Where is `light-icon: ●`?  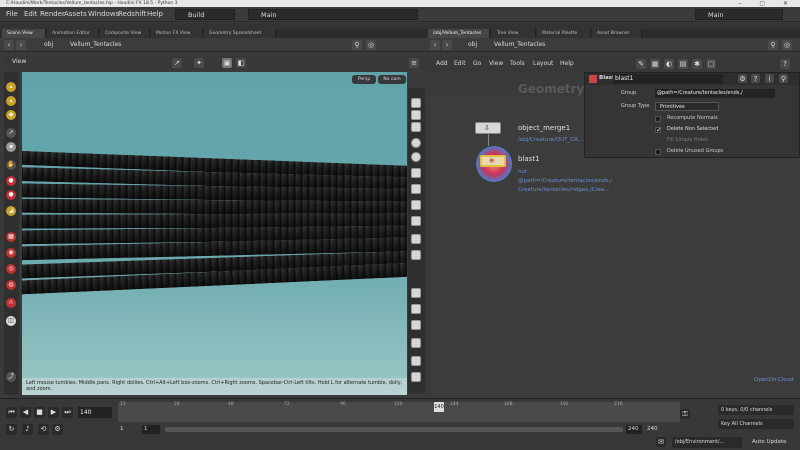
light-icon: ● is located at coordinates (11, 181).